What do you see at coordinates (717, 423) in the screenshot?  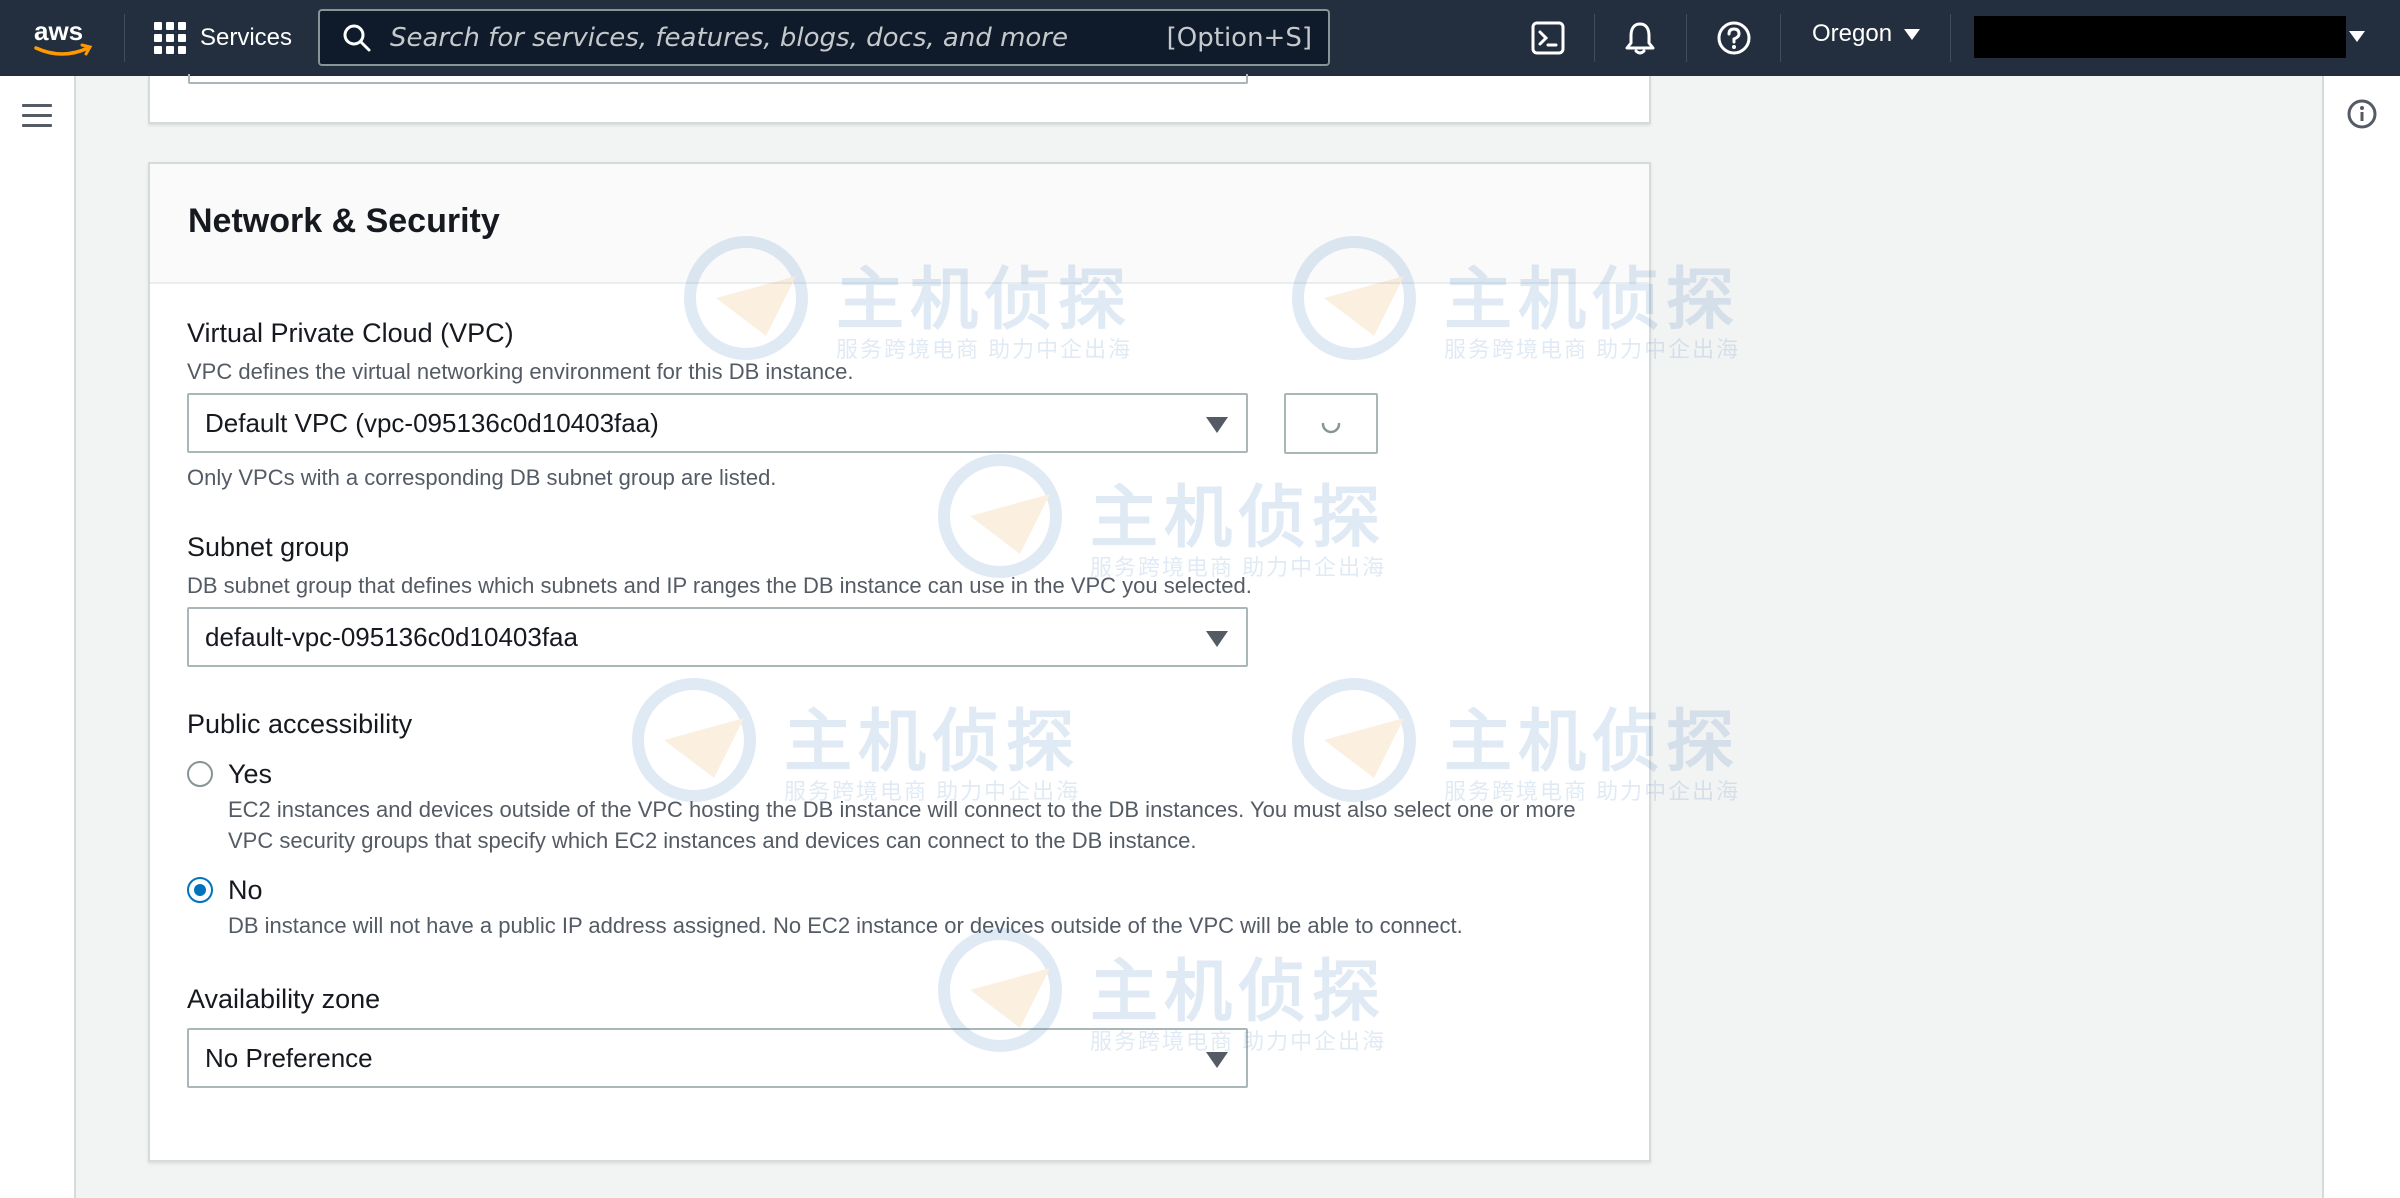 I see `vpc-select: Default VPC (vpc-095136c0d10403faa)` at bounding box center [717, 423].